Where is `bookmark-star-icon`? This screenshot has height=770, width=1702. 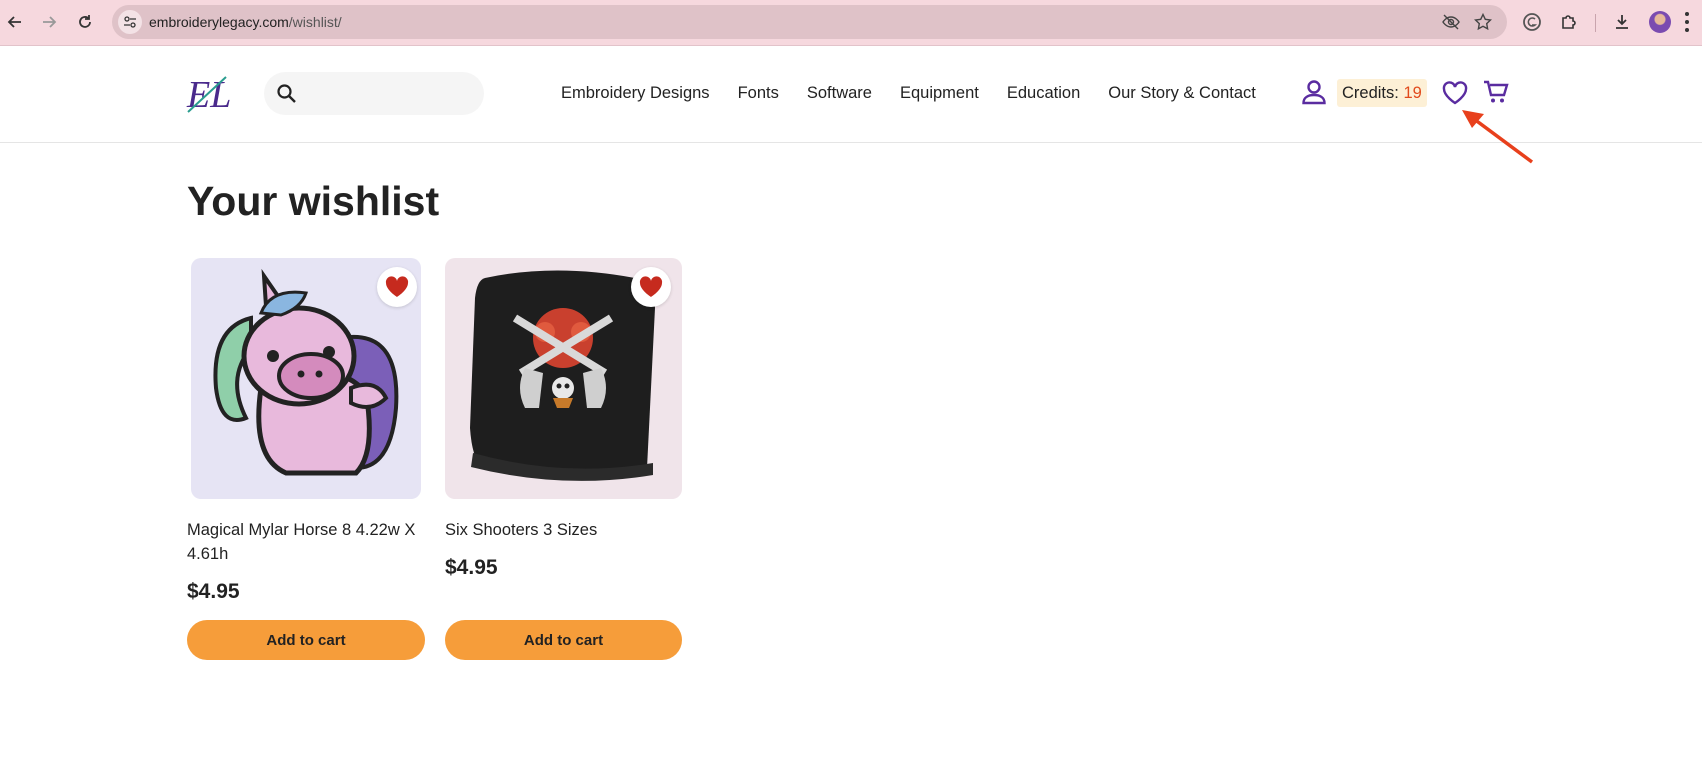
bookmark-star-icon is located at coordinates (1483, 22).